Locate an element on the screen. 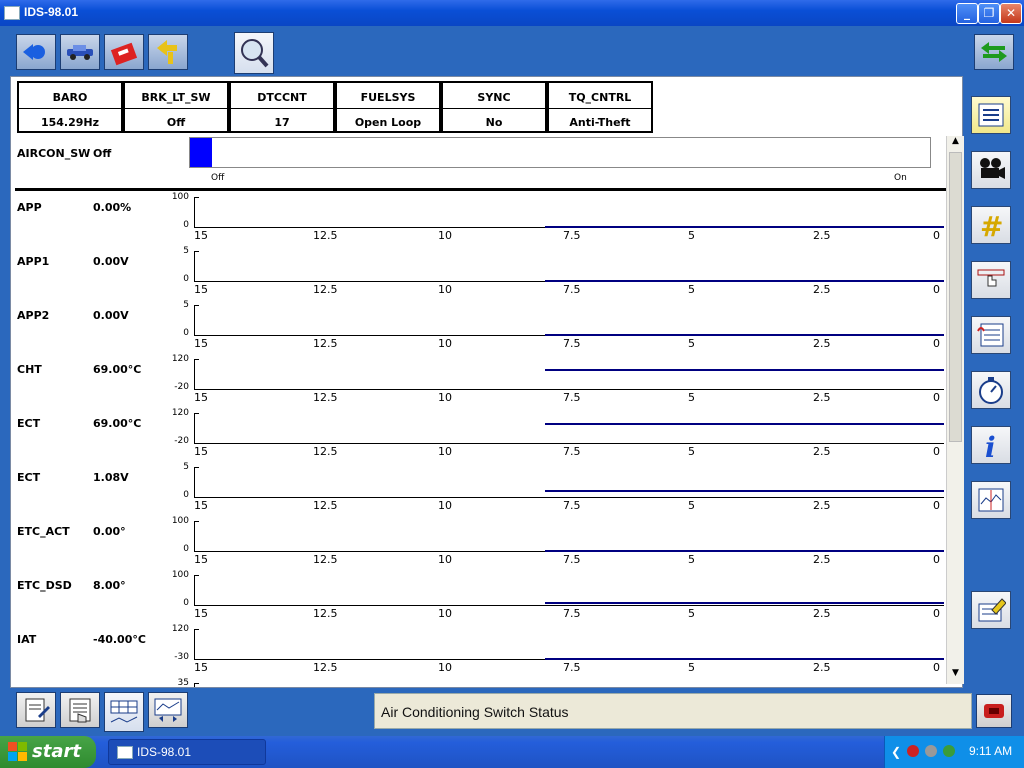 The height and width of the screenshot is (768, 1024). pid-list-button is located at coordinates (991, 115).